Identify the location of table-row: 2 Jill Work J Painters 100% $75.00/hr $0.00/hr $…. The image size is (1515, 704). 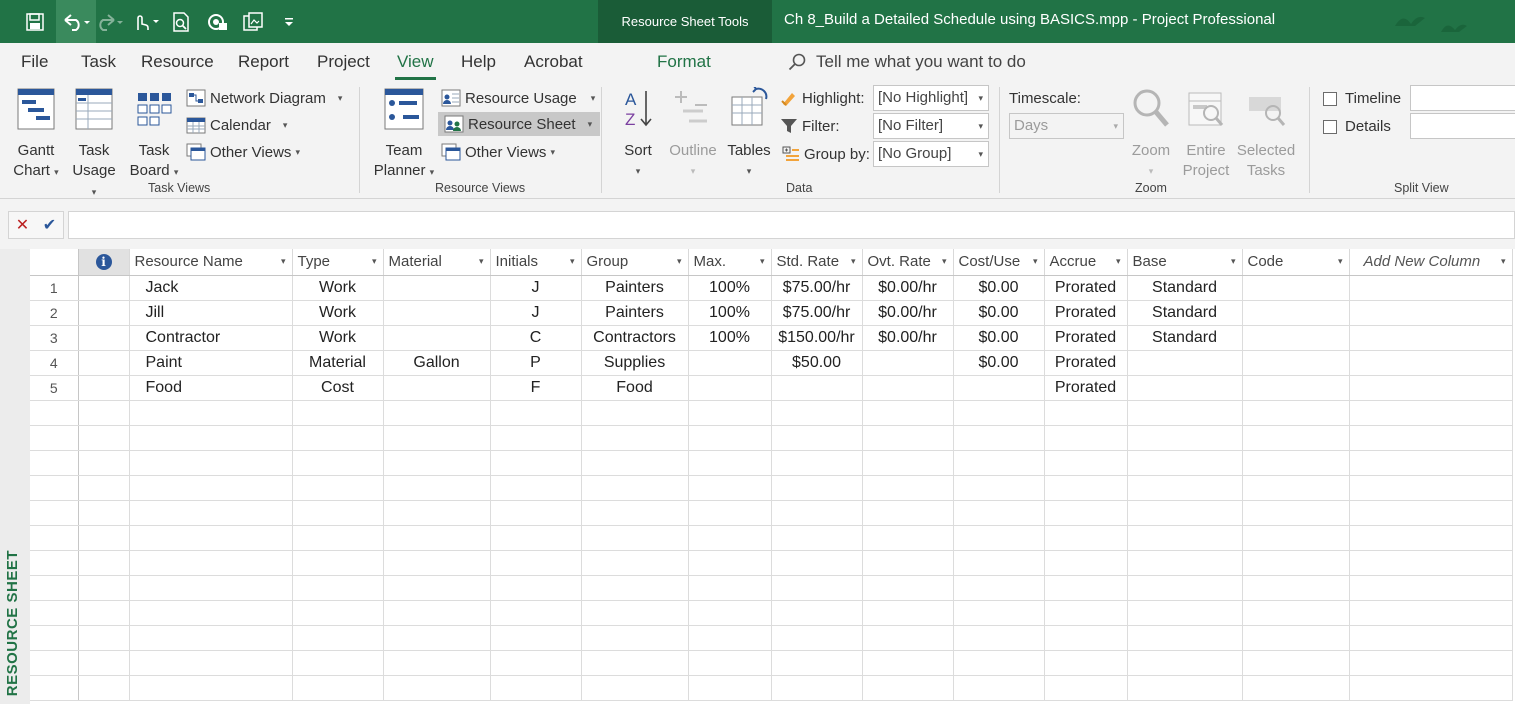
(771, 313).